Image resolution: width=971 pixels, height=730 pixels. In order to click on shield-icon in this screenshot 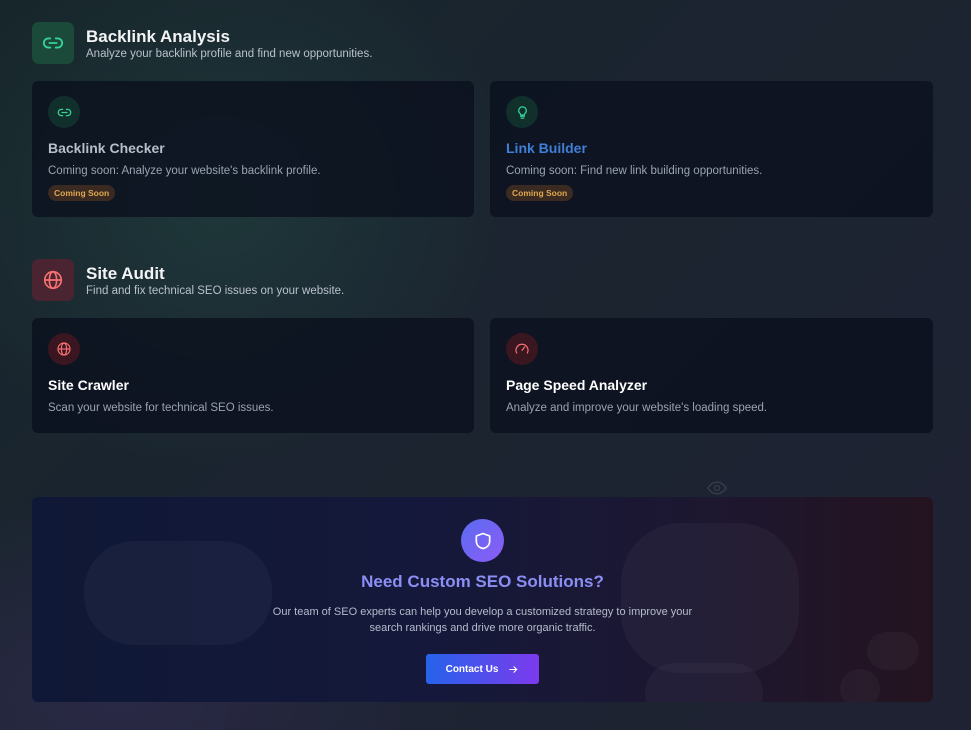, I will do `click(482, 540)`.